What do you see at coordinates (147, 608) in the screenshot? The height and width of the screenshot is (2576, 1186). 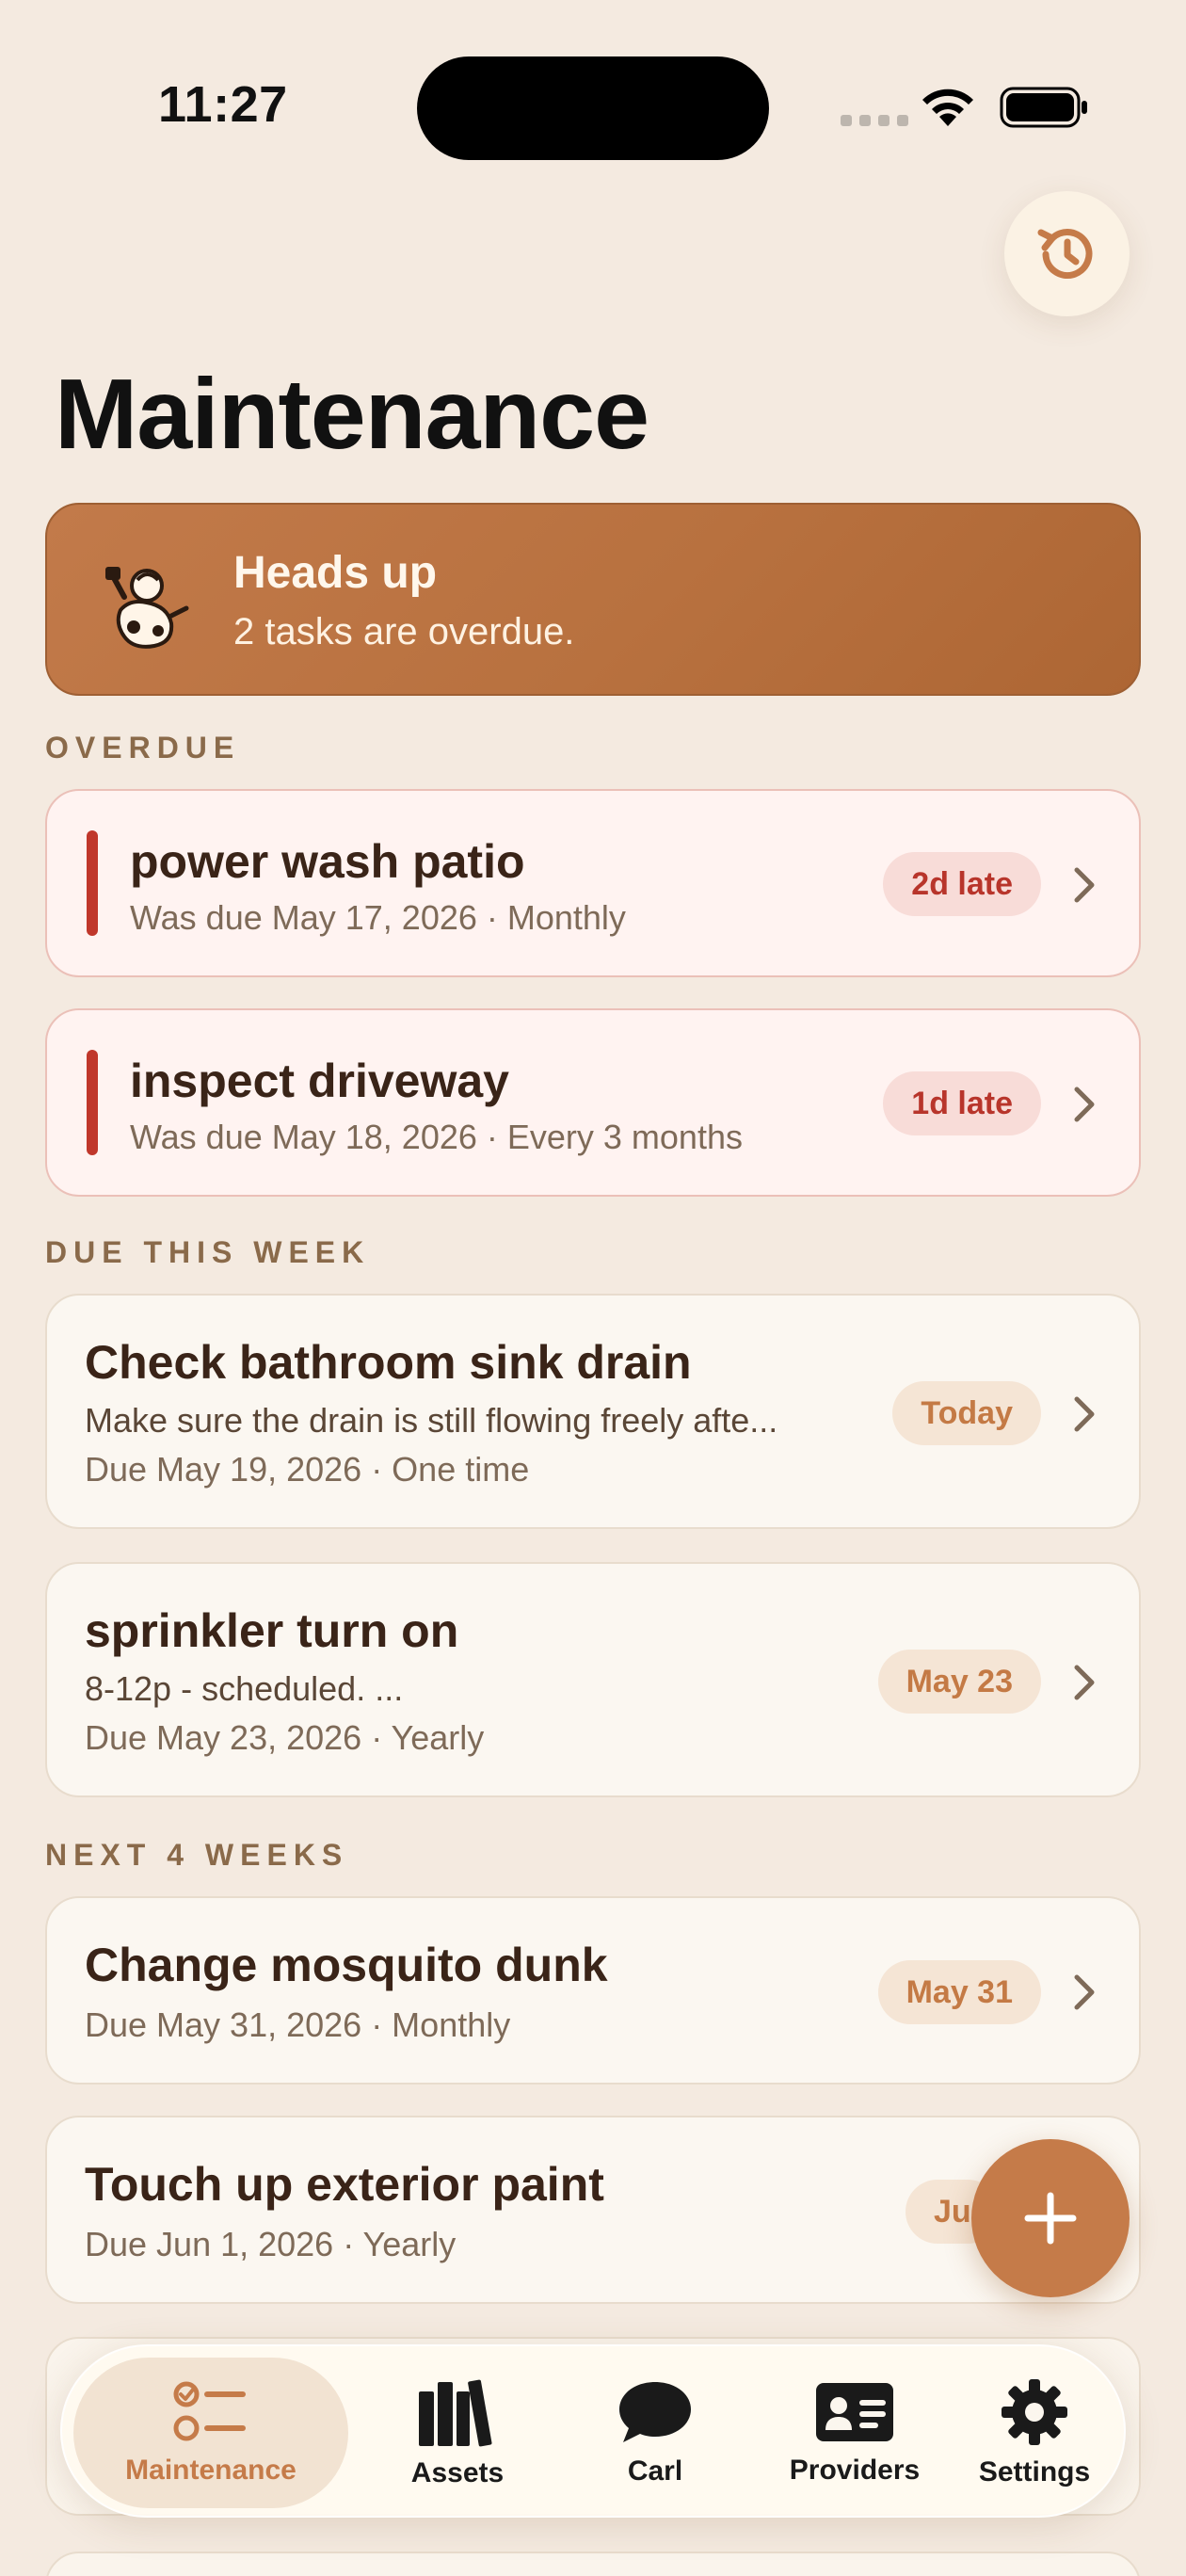 I see `handyman-illustration-icon` at bounding box center [147, 608].